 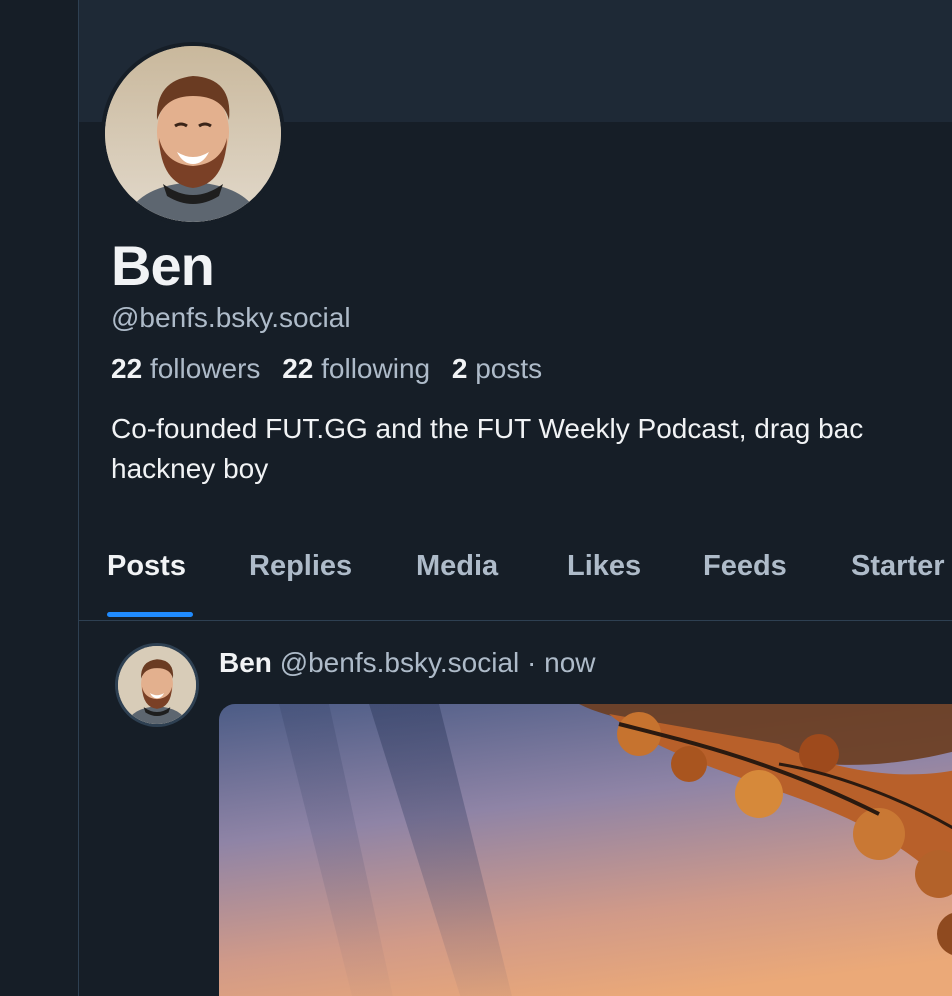 I want to click on followers-stat: 22 followers, so click(x=185, y=368).